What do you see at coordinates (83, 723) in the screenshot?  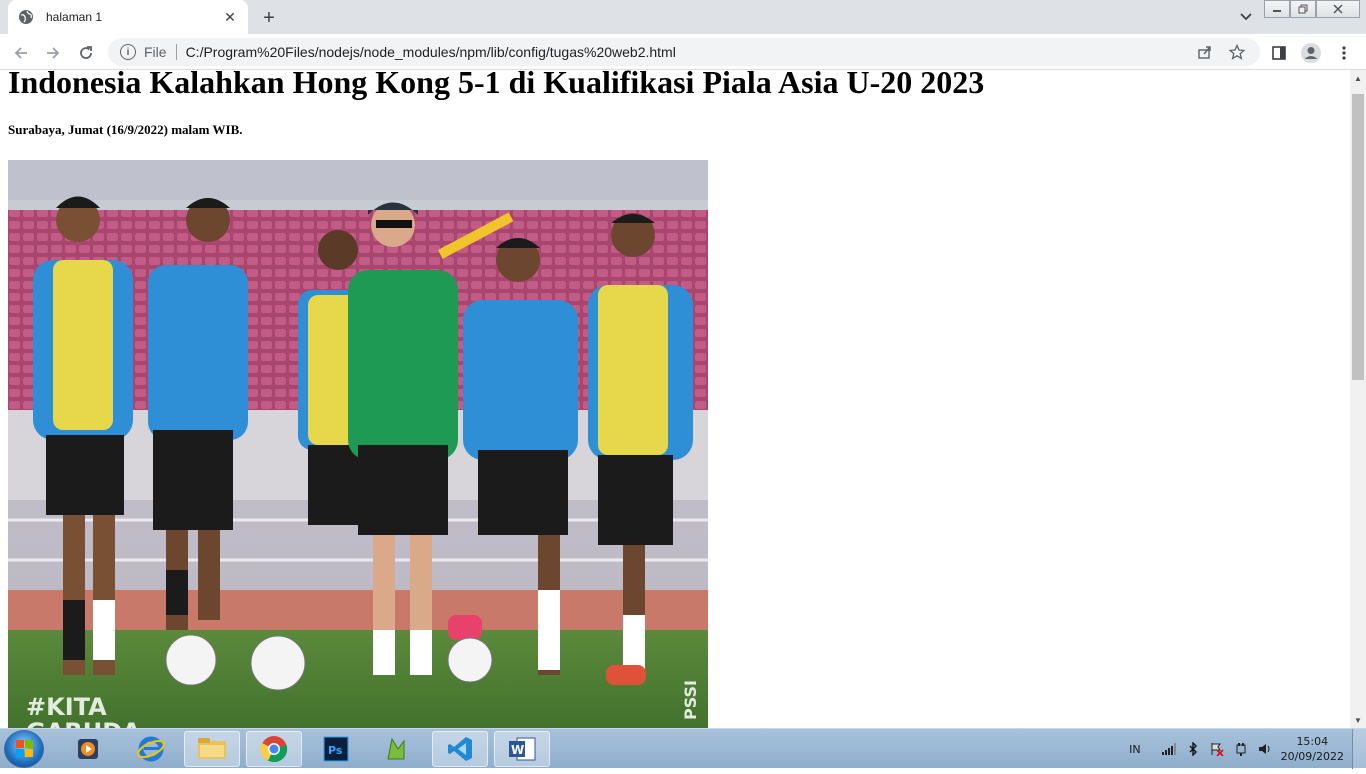 I see `svg-text: GARUDA` at bounding box center [83, 723].